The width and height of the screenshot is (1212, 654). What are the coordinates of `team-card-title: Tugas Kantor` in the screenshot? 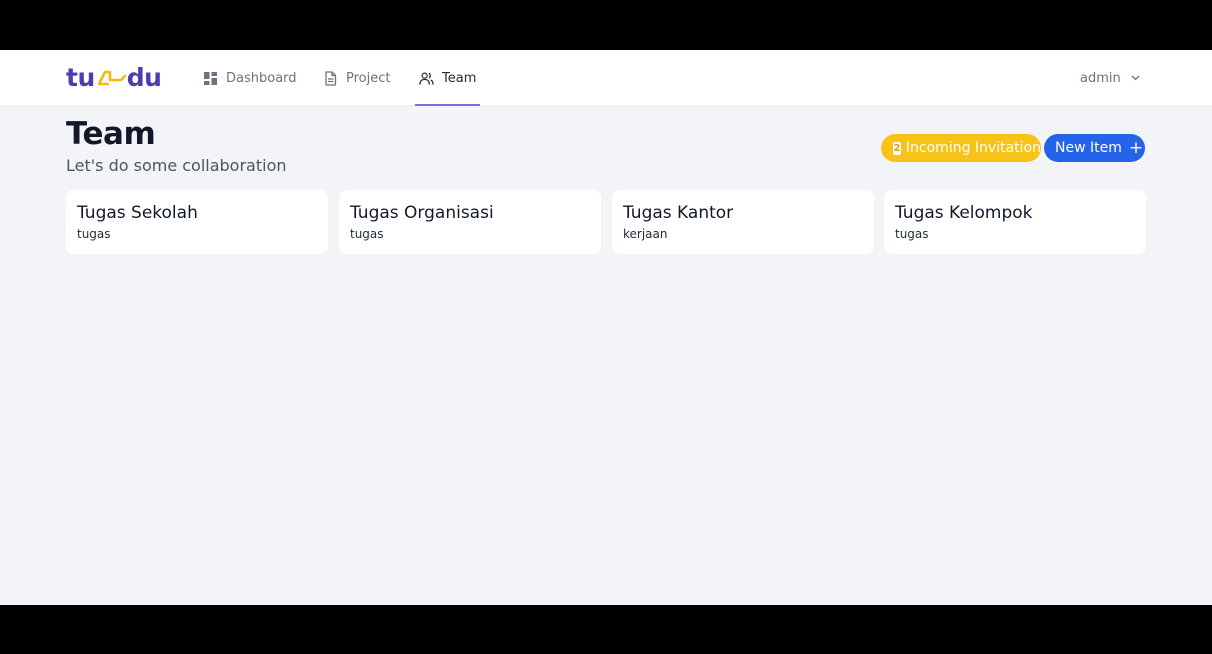 It's located at (678, 213).